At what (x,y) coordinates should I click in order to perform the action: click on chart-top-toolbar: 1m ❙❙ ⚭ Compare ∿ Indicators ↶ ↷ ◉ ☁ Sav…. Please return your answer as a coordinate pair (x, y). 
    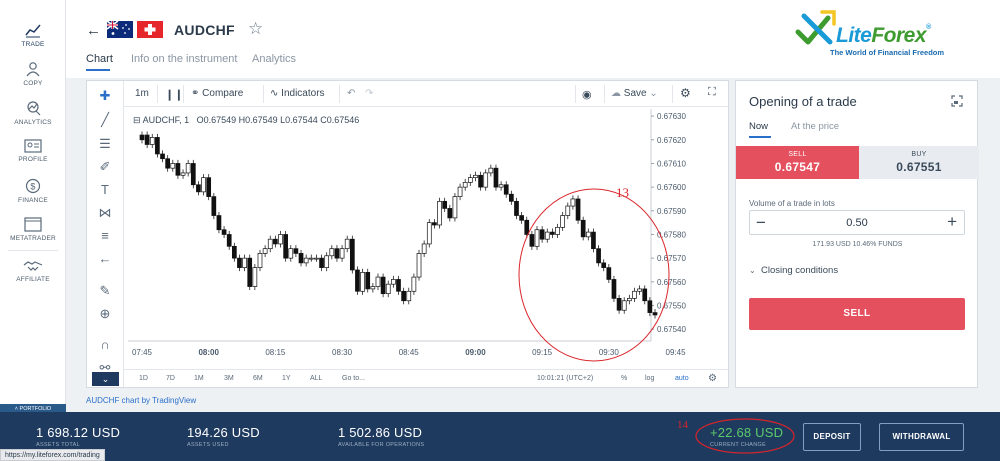
    Looking at the image, I should click on (426, 94).